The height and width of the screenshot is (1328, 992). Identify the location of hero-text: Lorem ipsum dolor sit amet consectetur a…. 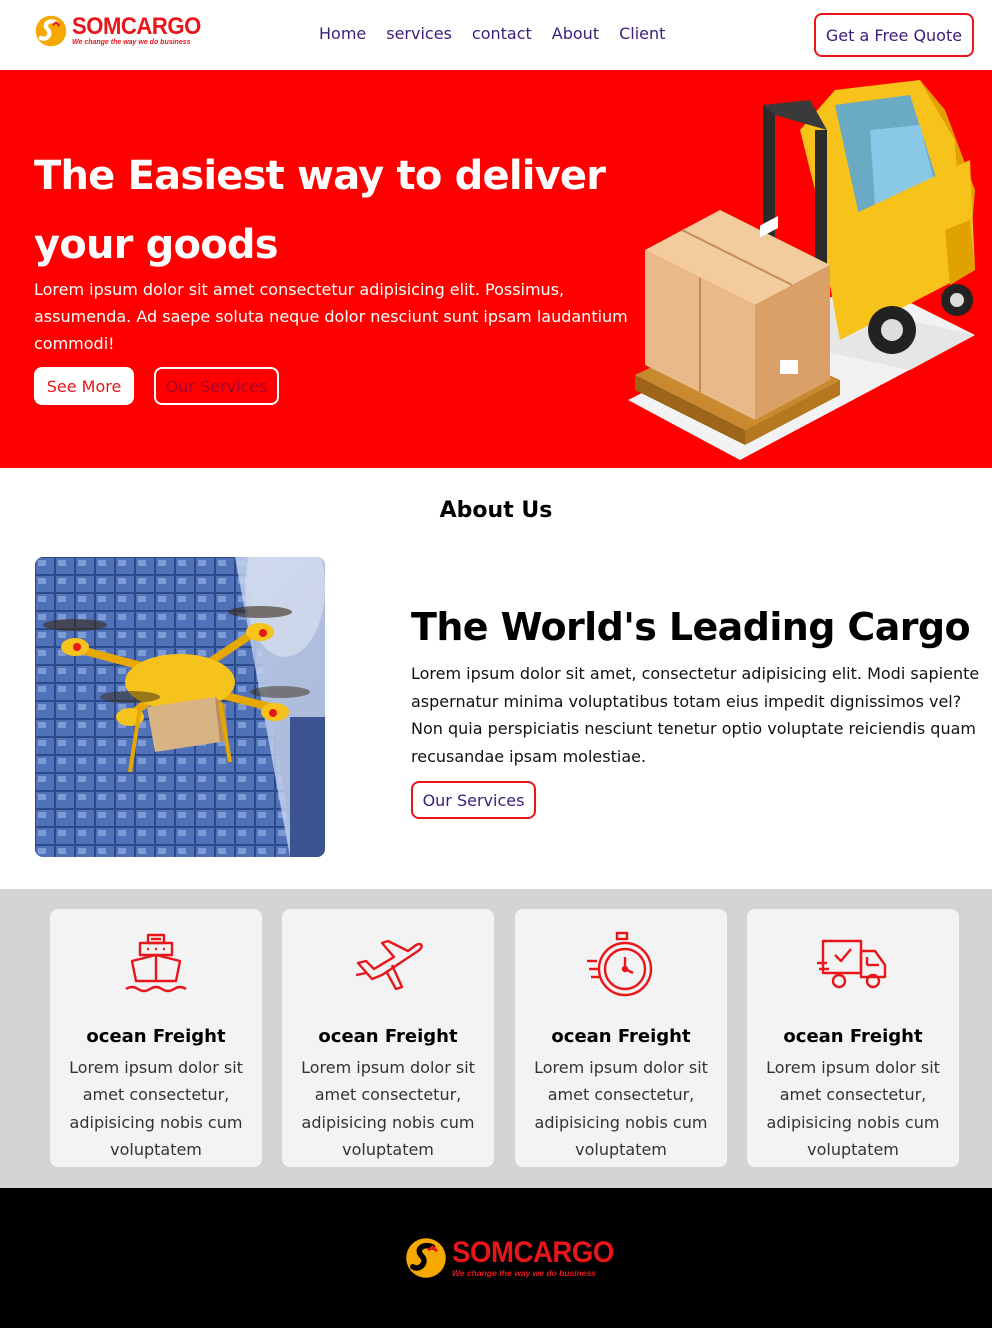
(331, 316).